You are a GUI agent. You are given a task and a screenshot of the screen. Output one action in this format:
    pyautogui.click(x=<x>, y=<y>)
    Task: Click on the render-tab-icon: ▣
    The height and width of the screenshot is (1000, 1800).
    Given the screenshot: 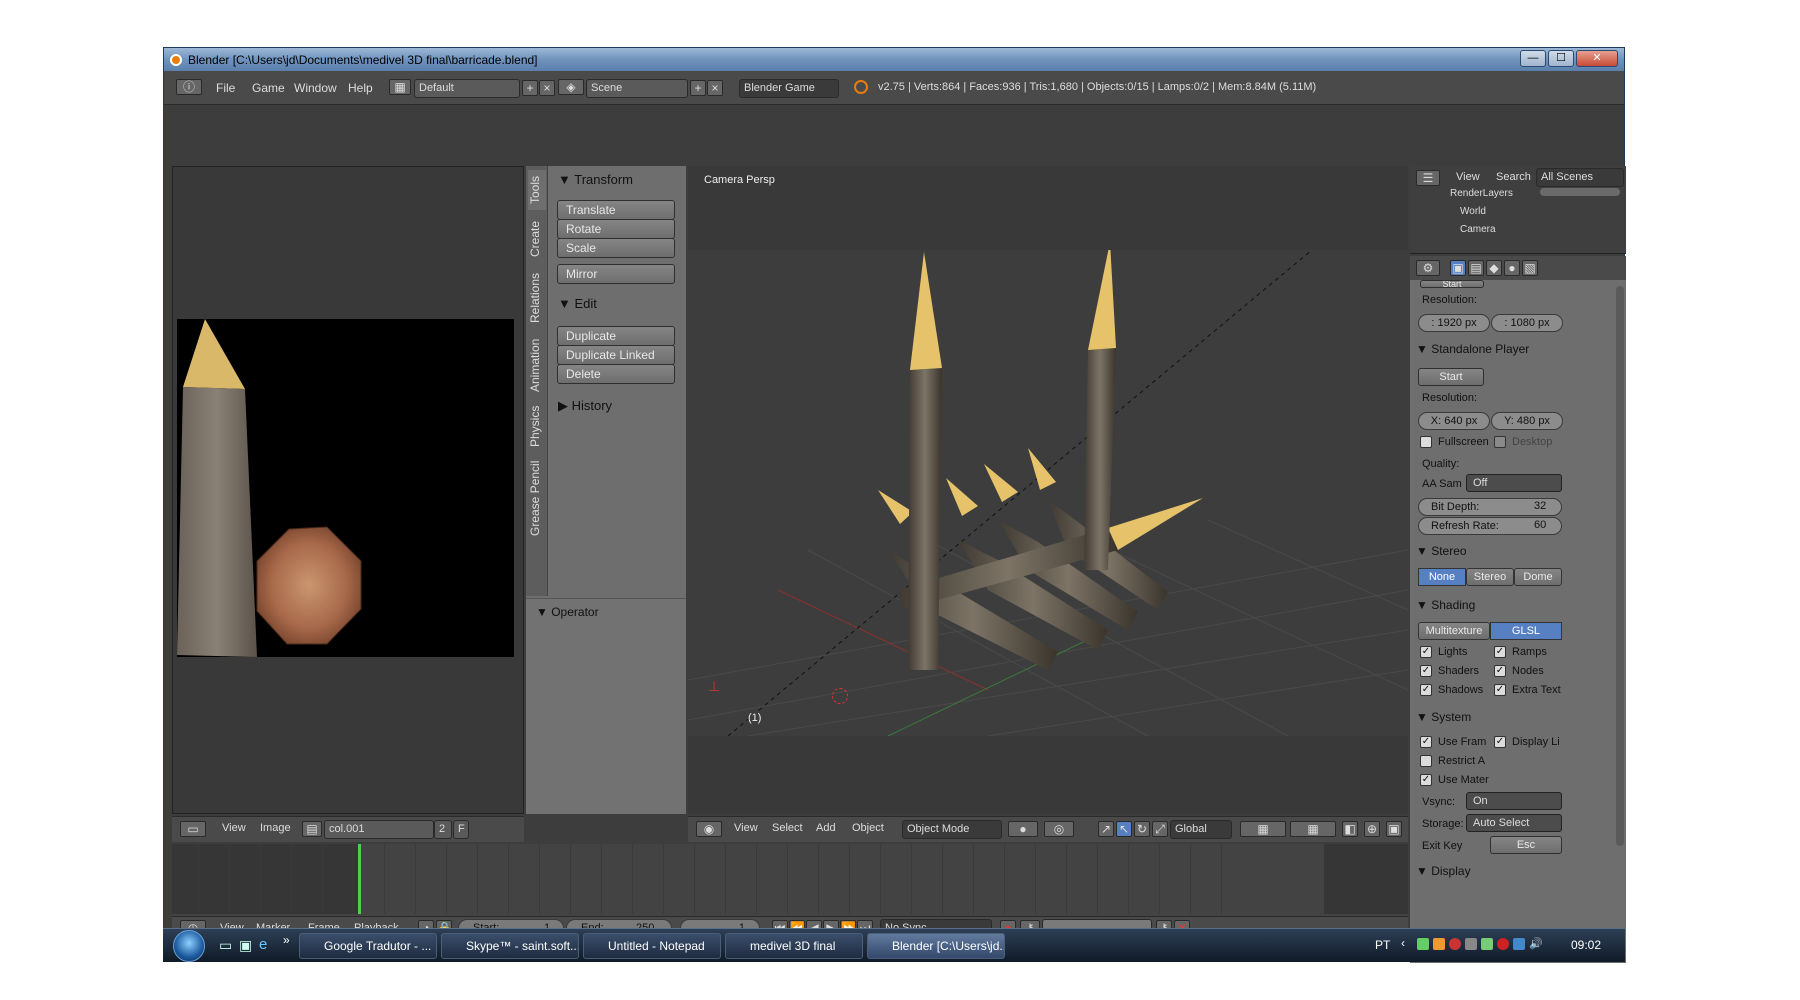 What is the action you would take?
    pyautogui.click(x=1458, y=268)
    